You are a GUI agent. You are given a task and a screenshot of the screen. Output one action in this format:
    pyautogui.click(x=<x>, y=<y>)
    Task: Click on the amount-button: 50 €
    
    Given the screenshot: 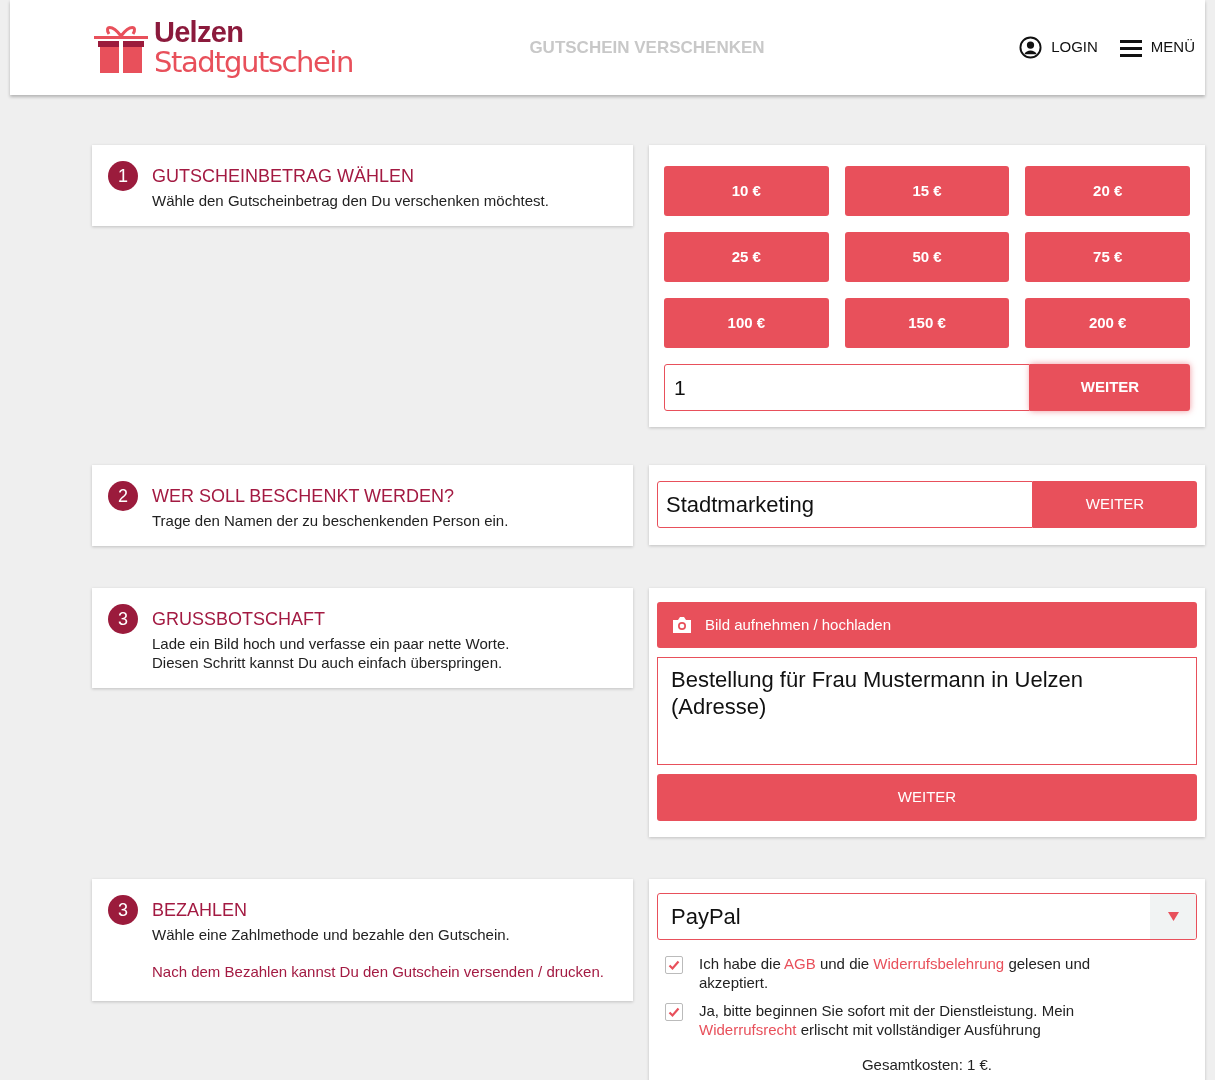 What is the action you would take?
    pyautogui.click(x=927, y=257)
    